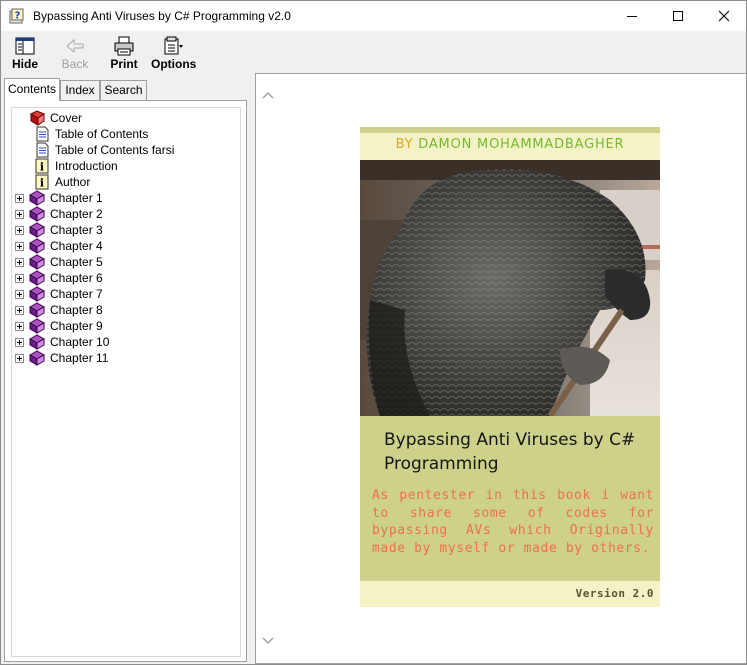  Describe the element at coordinates (76, 198) in the screenshot. I see `tree-item-label: Chapter 1` at that location.